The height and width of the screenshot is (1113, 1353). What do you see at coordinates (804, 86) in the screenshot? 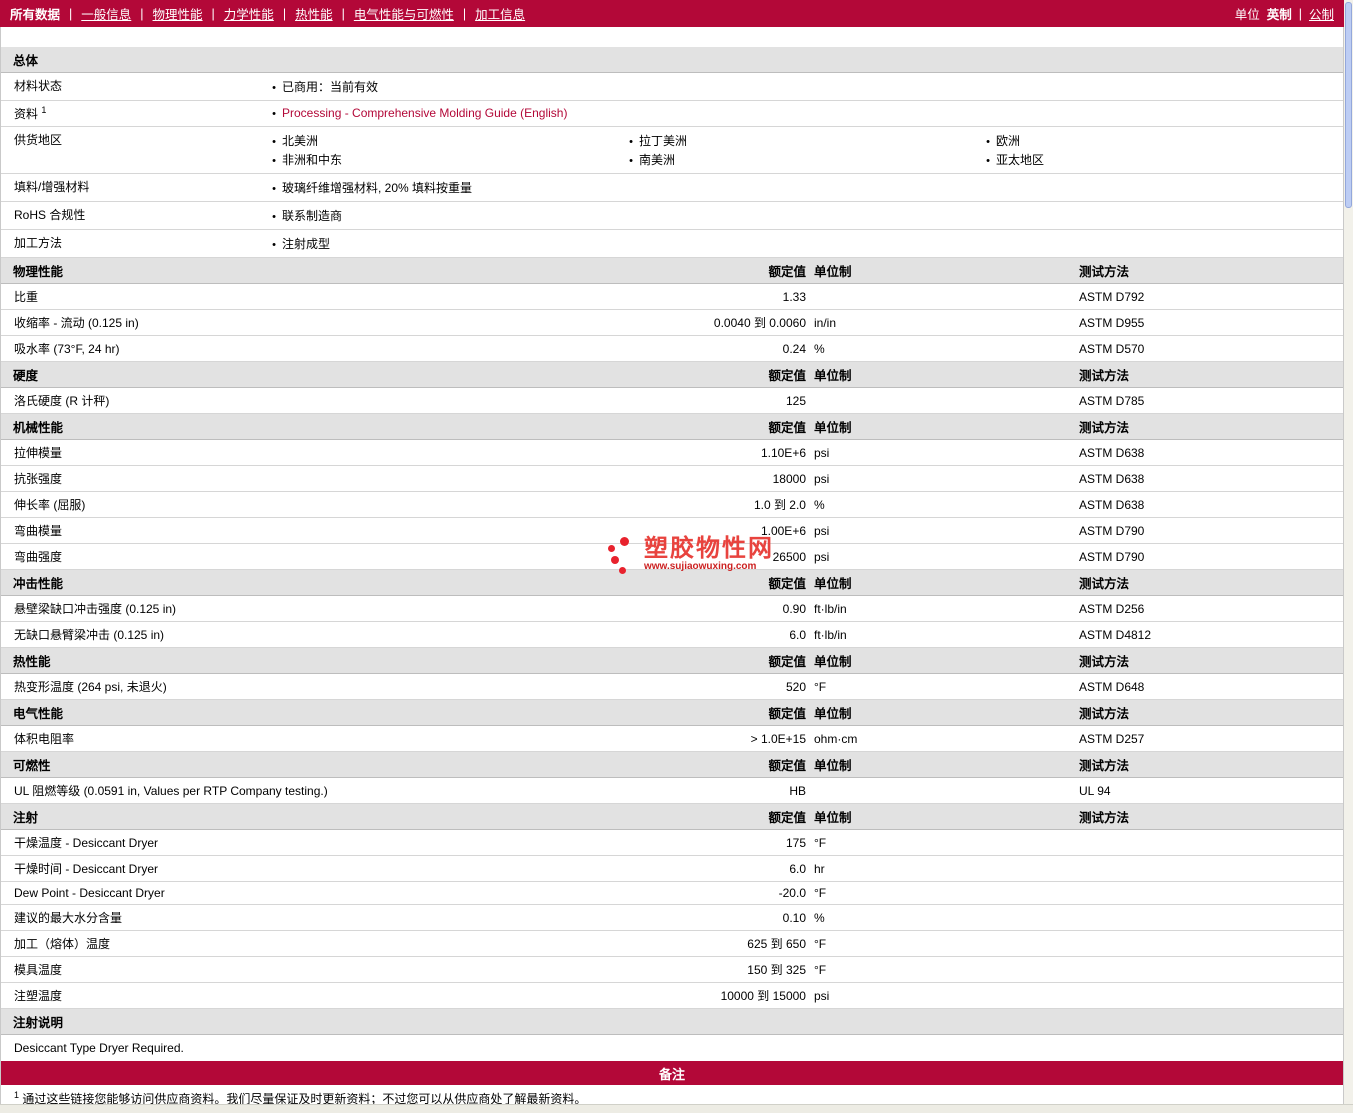
I see `general-row-value: • 已商用：当前有效` at bounding box center [804, 86].